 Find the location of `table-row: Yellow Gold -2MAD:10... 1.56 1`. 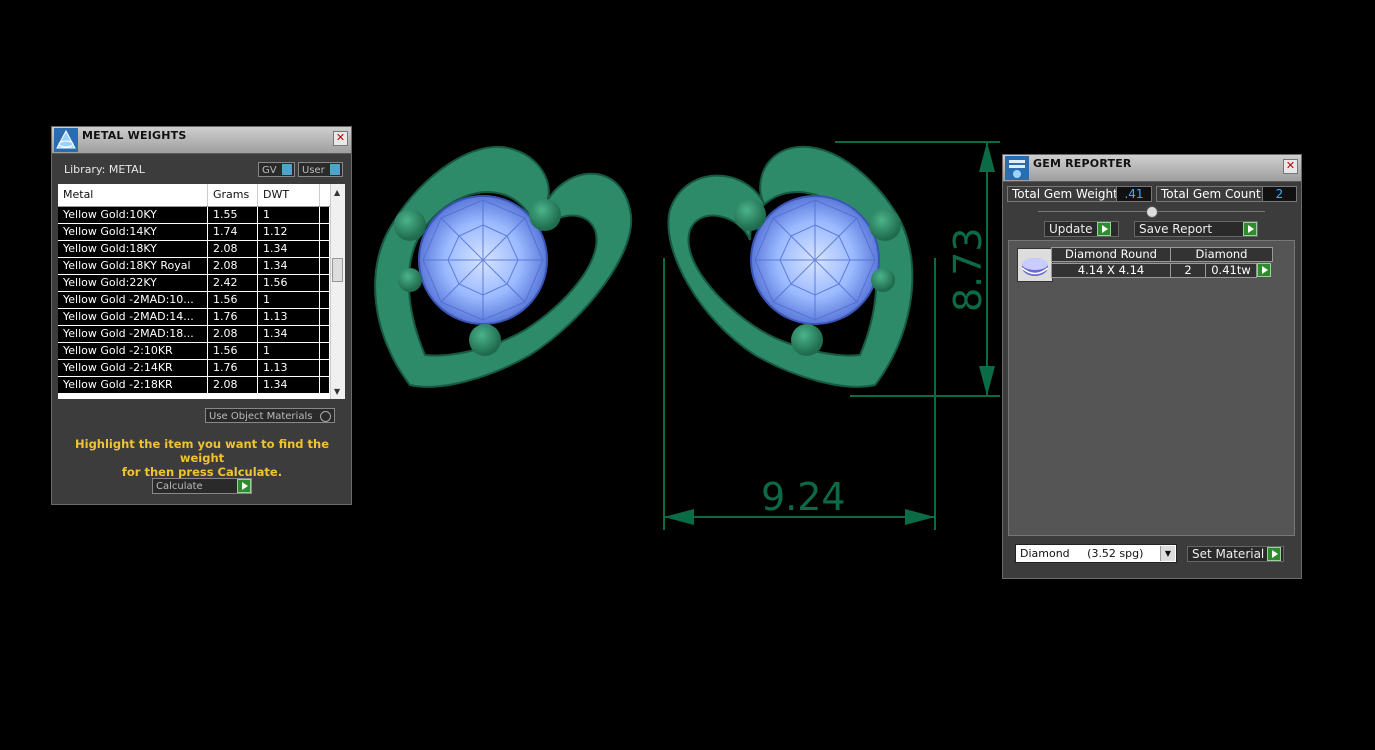

table-row: Yellow Gold -2MAD:10... 1.56 1 is located at coordinates (201, 300).